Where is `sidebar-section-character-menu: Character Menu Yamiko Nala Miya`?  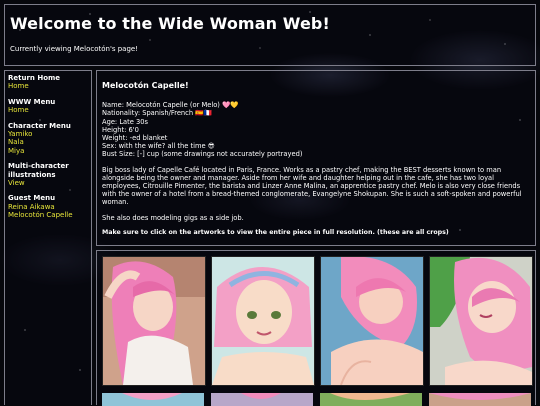 sidebar-section-character-menu: Character Menu Yamiko Nala Miya is located at coordinates (48, 139).